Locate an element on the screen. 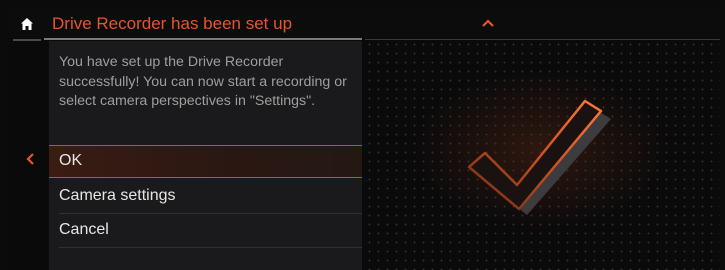 Image resolution: width=725 pixels, height=270 pixels. camera-settings-button: Camera settings is located at coordinates (205, 196).